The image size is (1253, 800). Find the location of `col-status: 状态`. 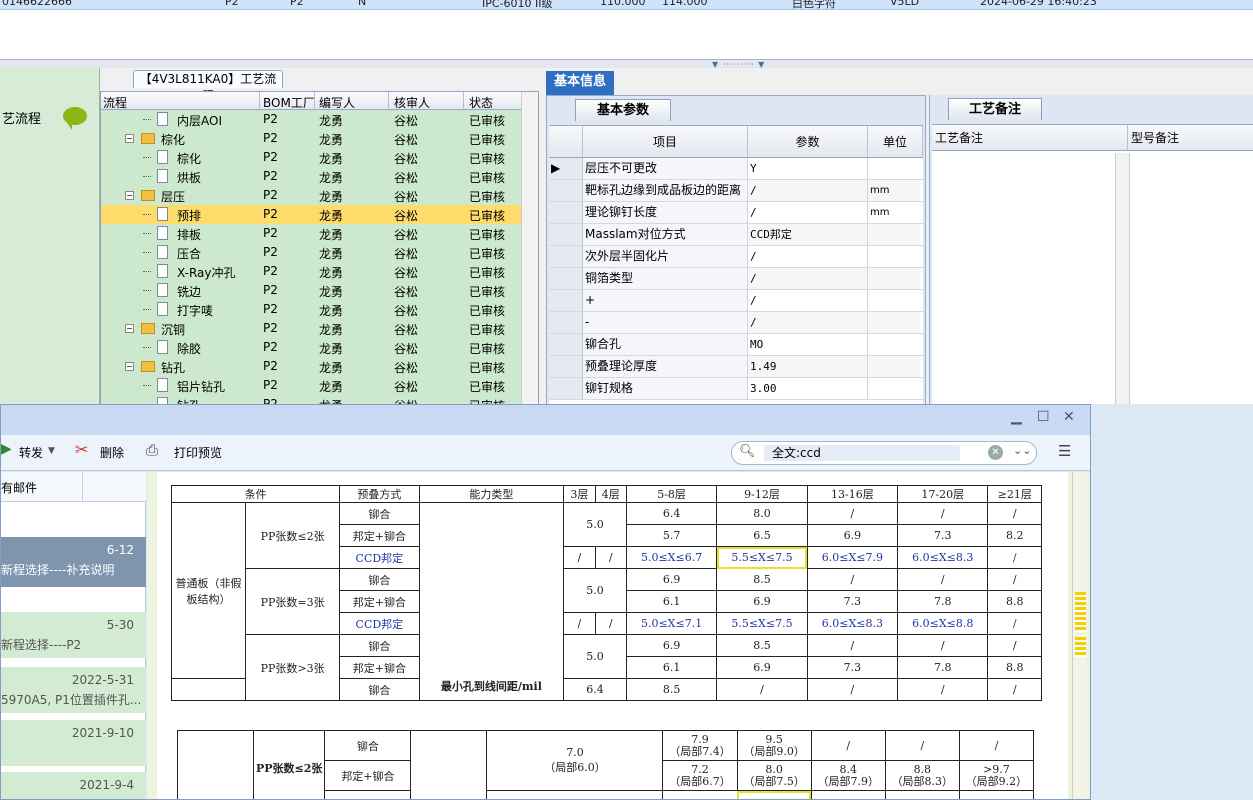

col-status: 状态 is located at coordinates (481, 102).